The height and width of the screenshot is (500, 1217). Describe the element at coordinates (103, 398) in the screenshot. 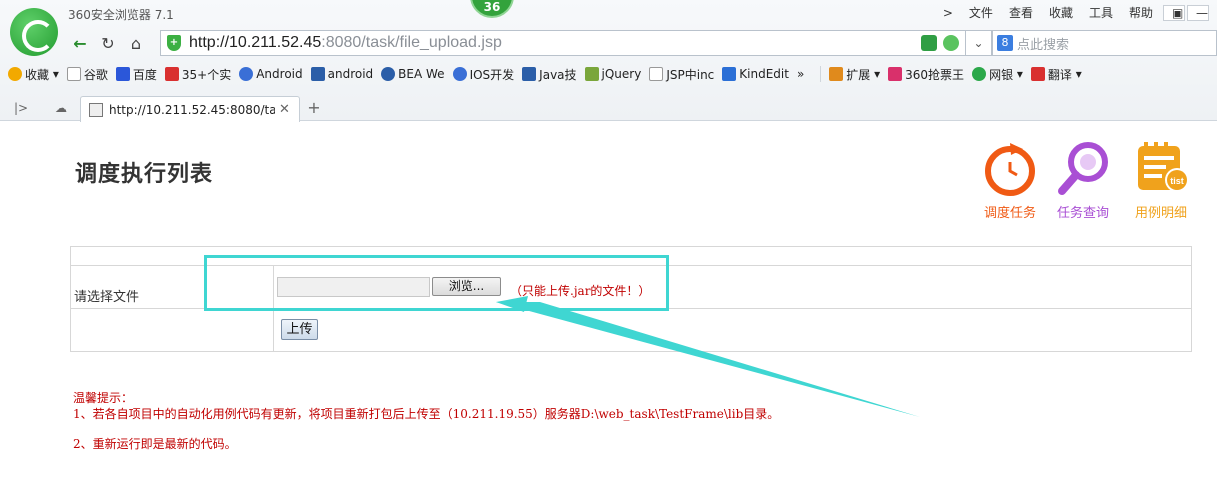

I see `tips-heading: 温馨提示：` at that location.